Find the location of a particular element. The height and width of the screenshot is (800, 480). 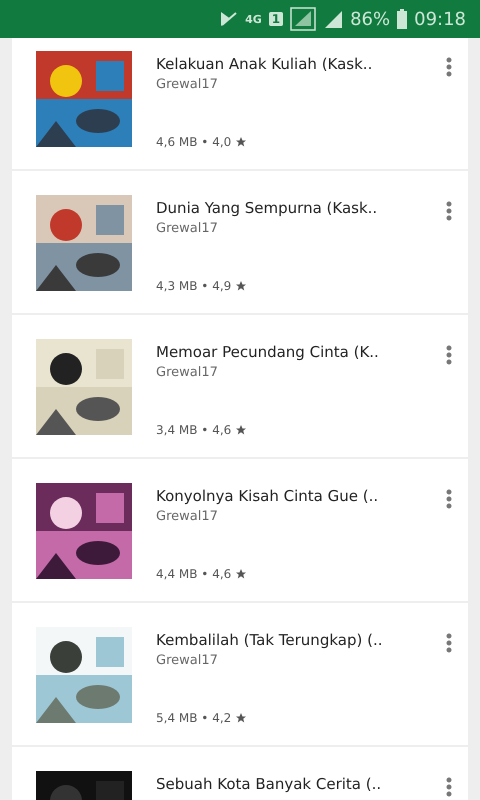

sim-badge: 1 is located at coordinates (276, 19).